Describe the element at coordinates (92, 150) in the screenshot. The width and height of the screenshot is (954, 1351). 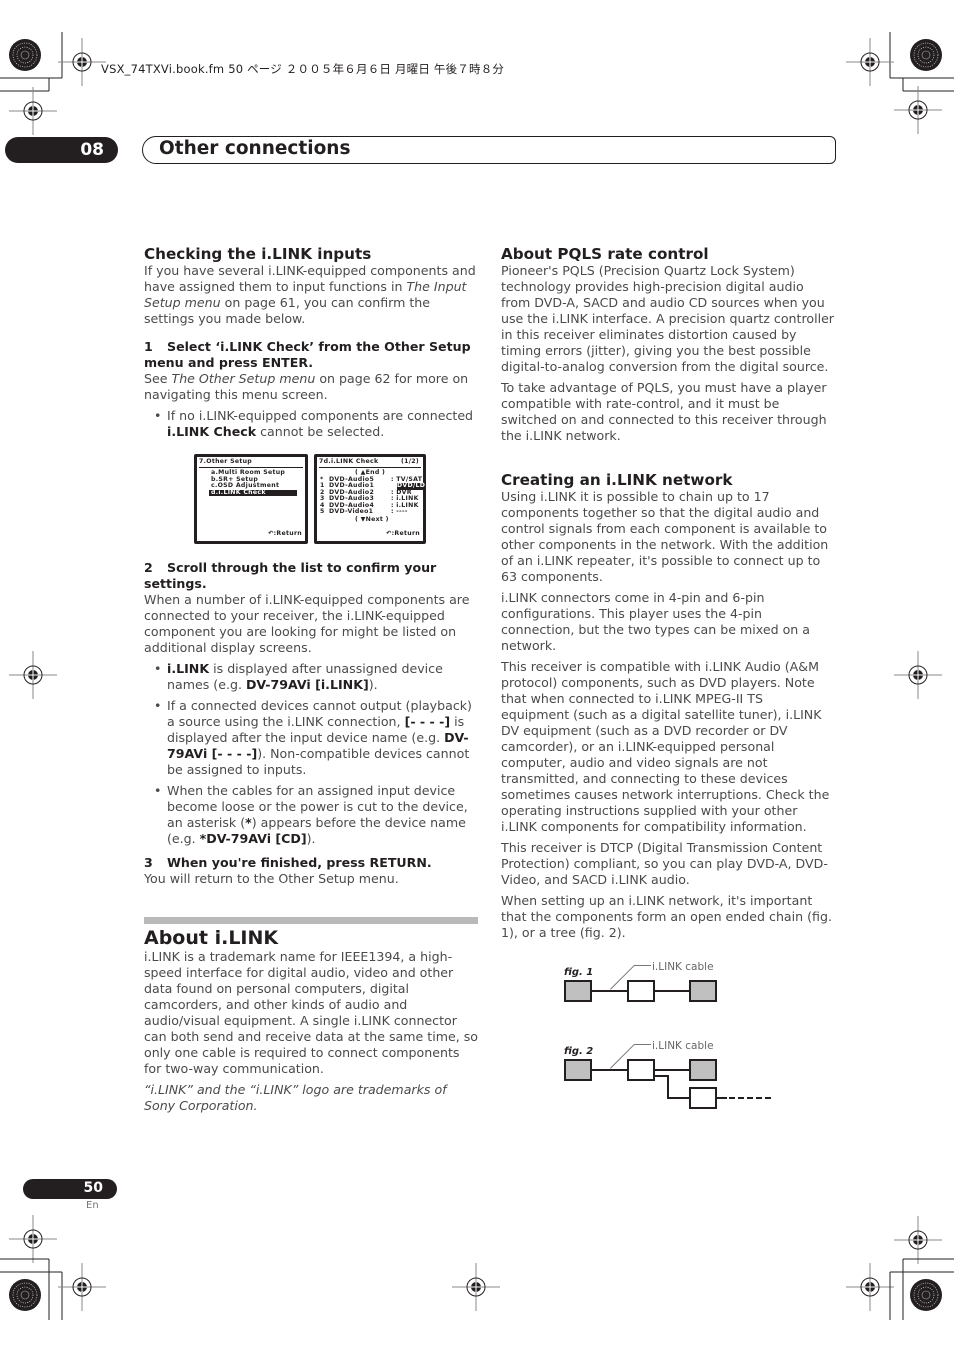
I see `chapter-number: 08` at that location.